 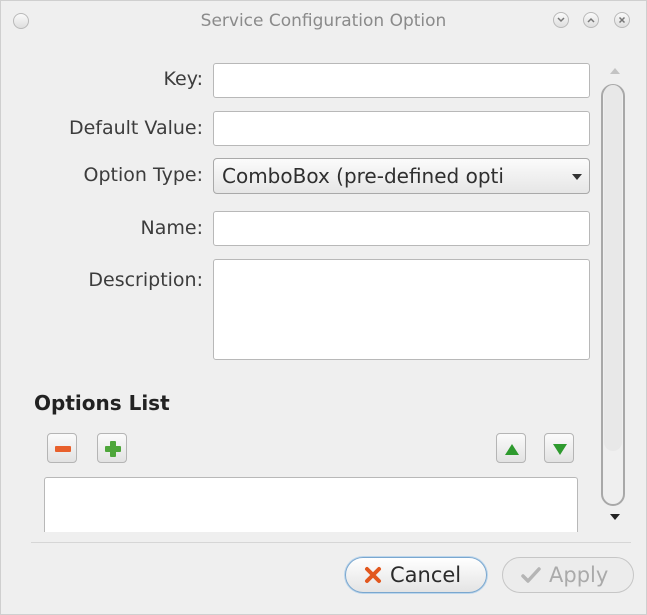 What do you see at coordinates (579, 575) in the screenshot?
I see `apply-label: Apply` at bounding box center [579, 575].